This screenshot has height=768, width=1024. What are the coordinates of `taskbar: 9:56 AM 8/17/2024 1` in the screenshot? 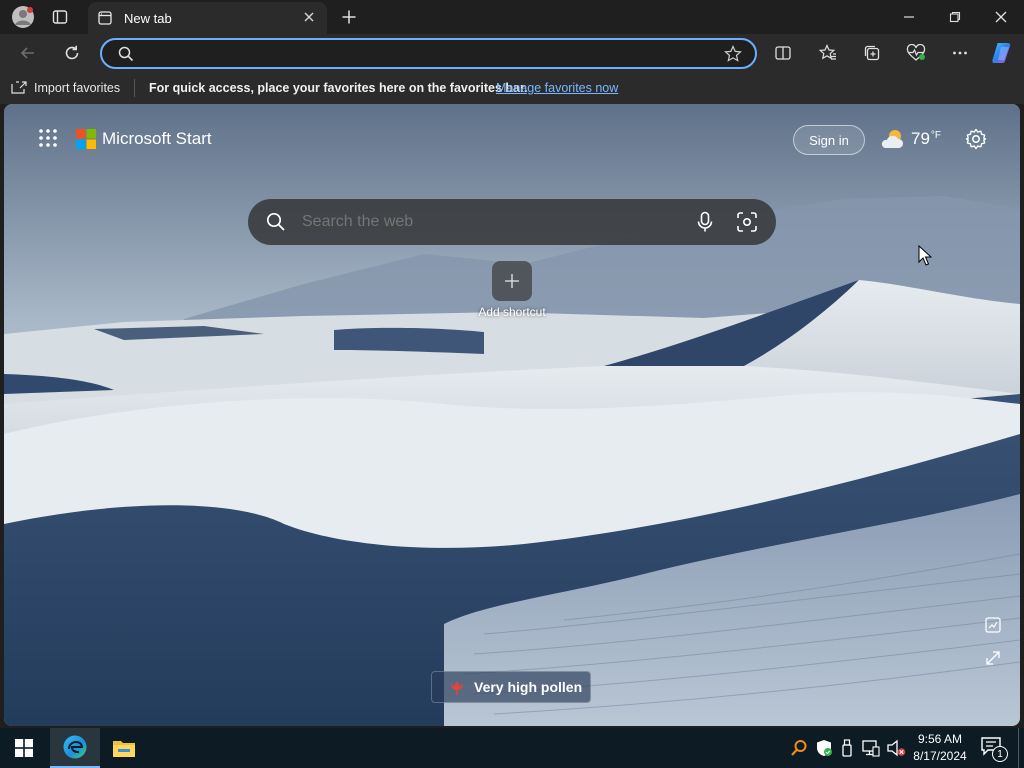 It's located at (512, 748).